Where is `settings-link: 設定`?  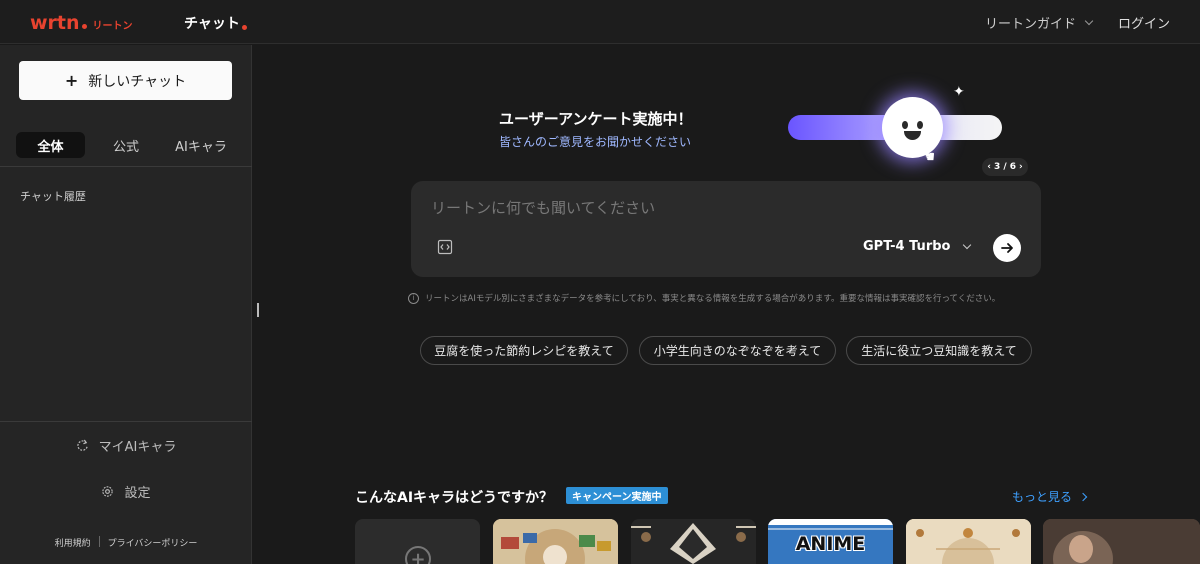 settings-link: 設定 is located at coordinates (126, 491).